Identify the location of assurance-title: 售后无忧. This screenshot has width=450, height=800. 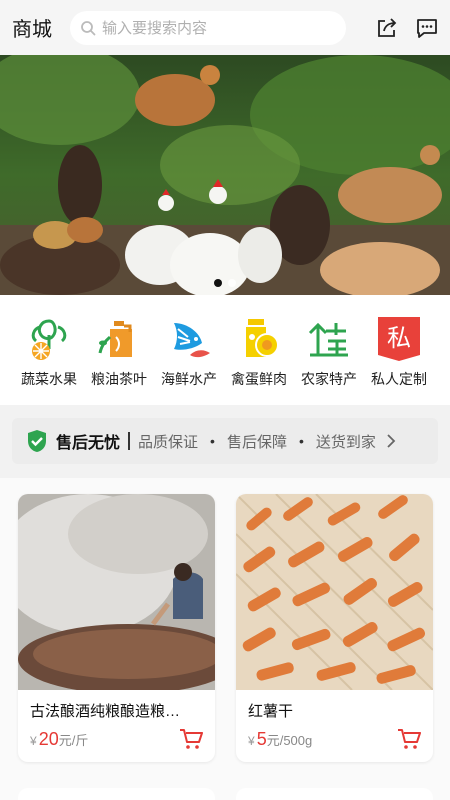
(88, 443).